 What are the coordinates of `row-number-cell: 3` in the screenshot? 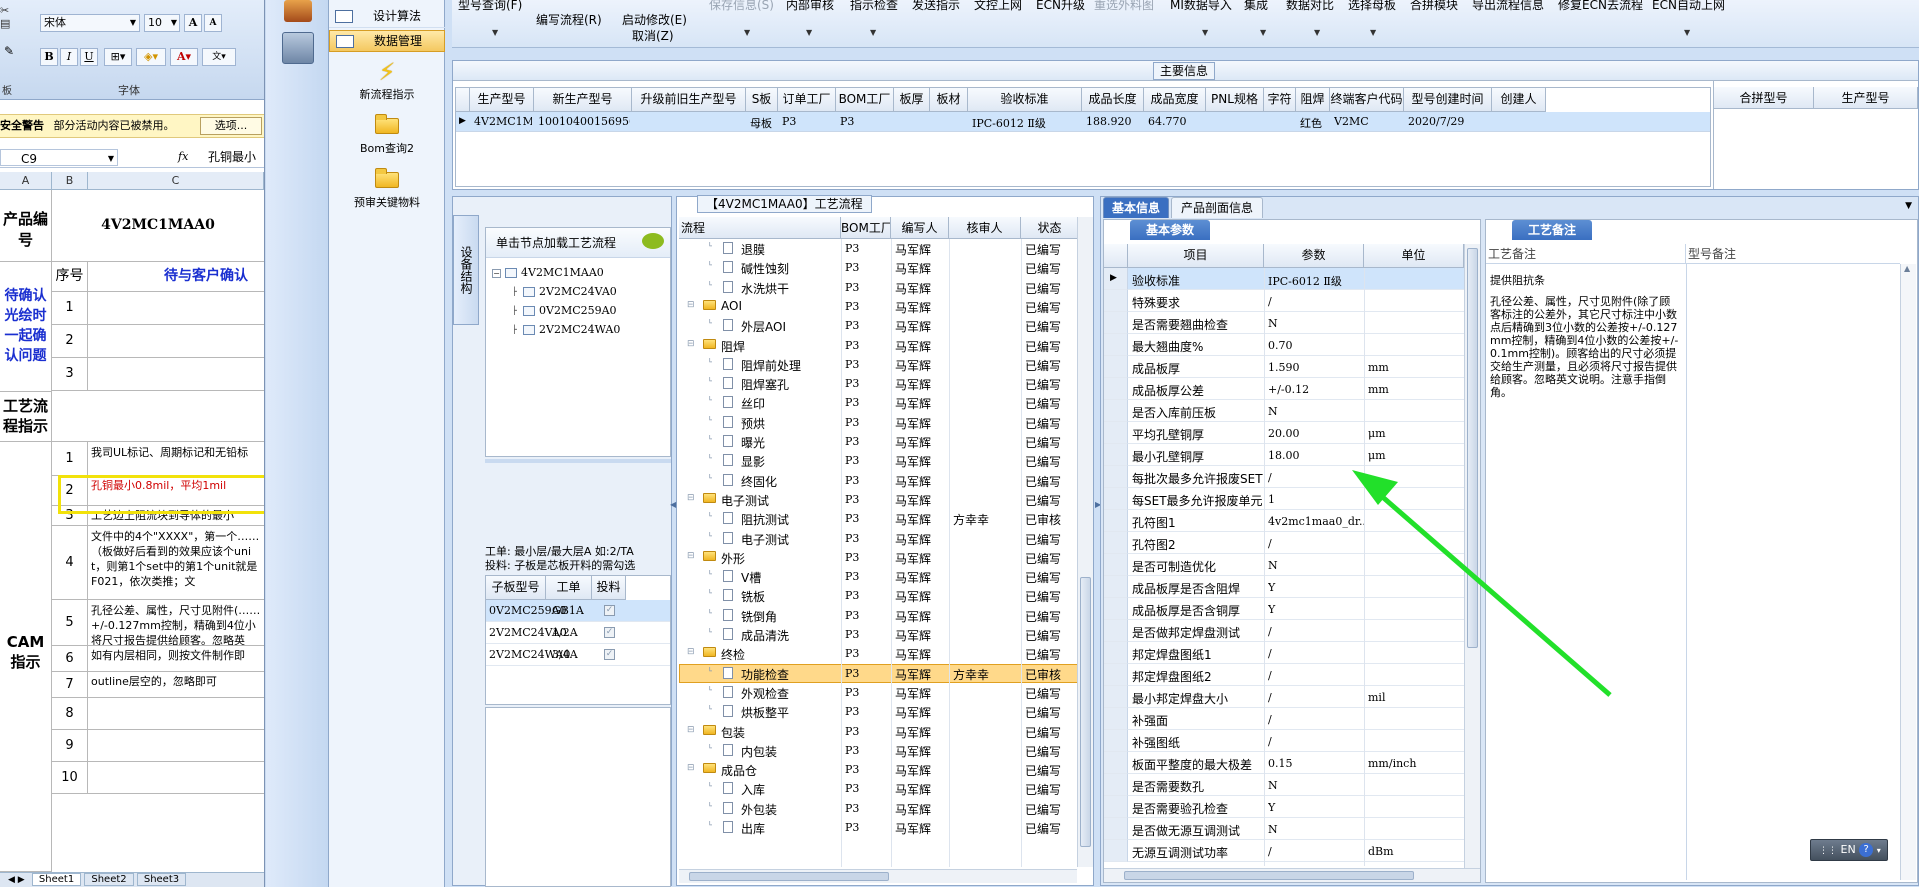 It's located at (70, 374).